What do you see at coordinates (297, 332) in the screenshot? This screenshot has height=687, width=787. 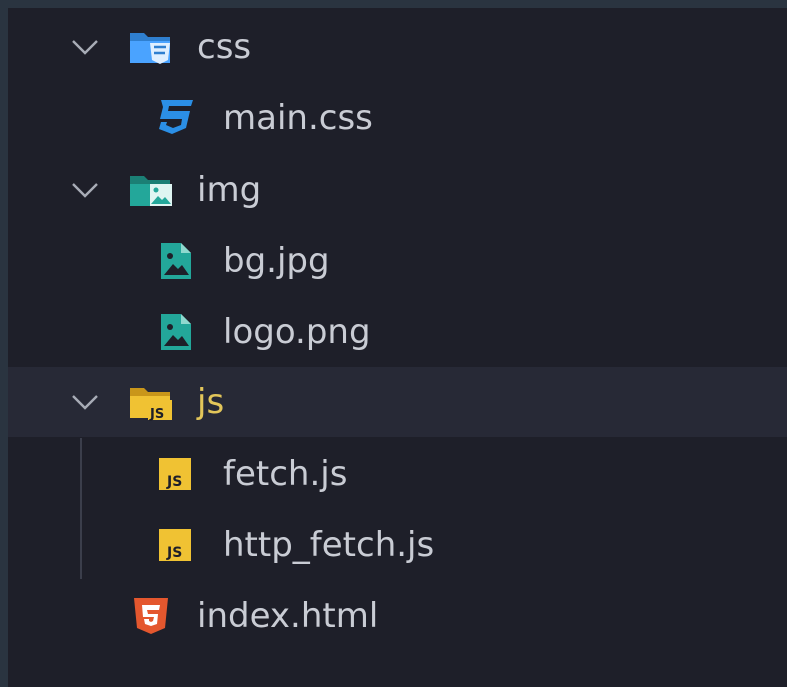 I see `file-label: logo.png` at bounding box center [297, 332].